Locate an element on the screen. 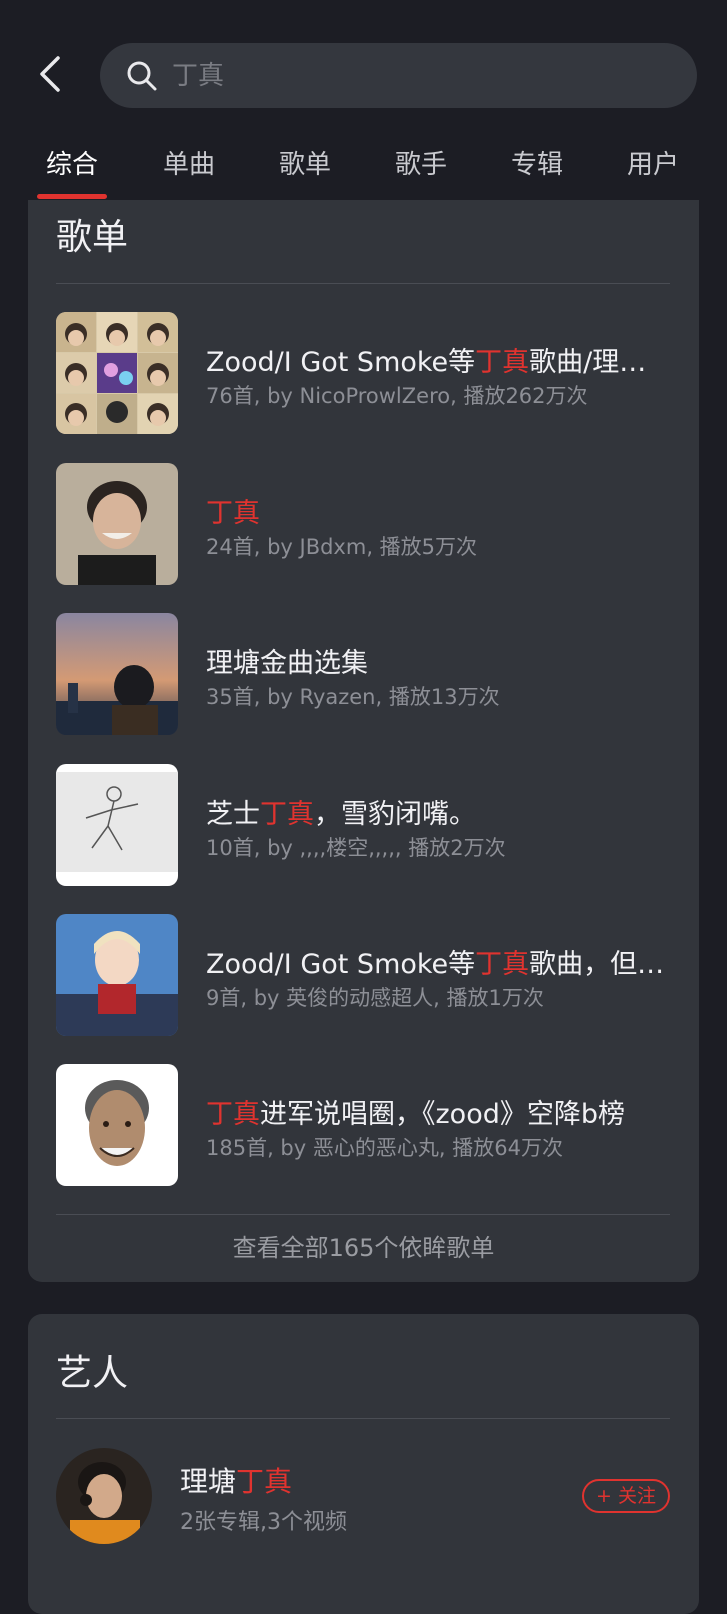 Image resolution: width=727 pixels, height=1614 pixels. active-tab-indicator is located at coordinates (72, 196).